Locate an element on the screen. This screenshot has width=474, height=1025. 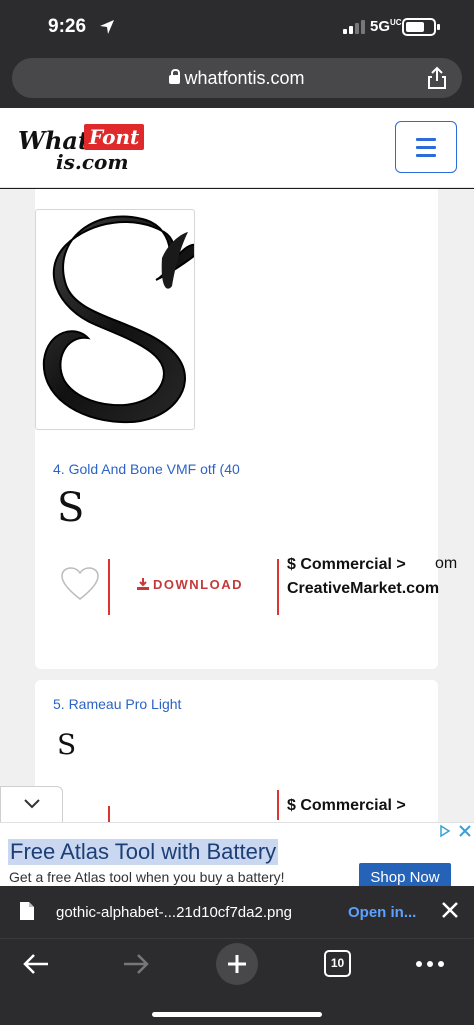
lock-icon is located at coordinates (175, 76).